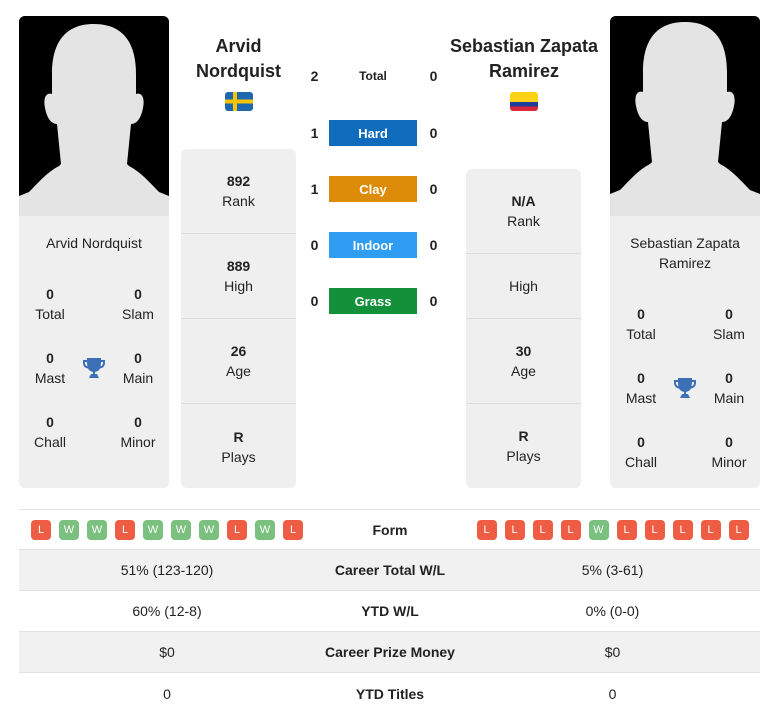 Image resolution: width=779 pixels, height=719 pixels. I want to click on player1-titles-mast: 0 Mast, so click(50, 368).